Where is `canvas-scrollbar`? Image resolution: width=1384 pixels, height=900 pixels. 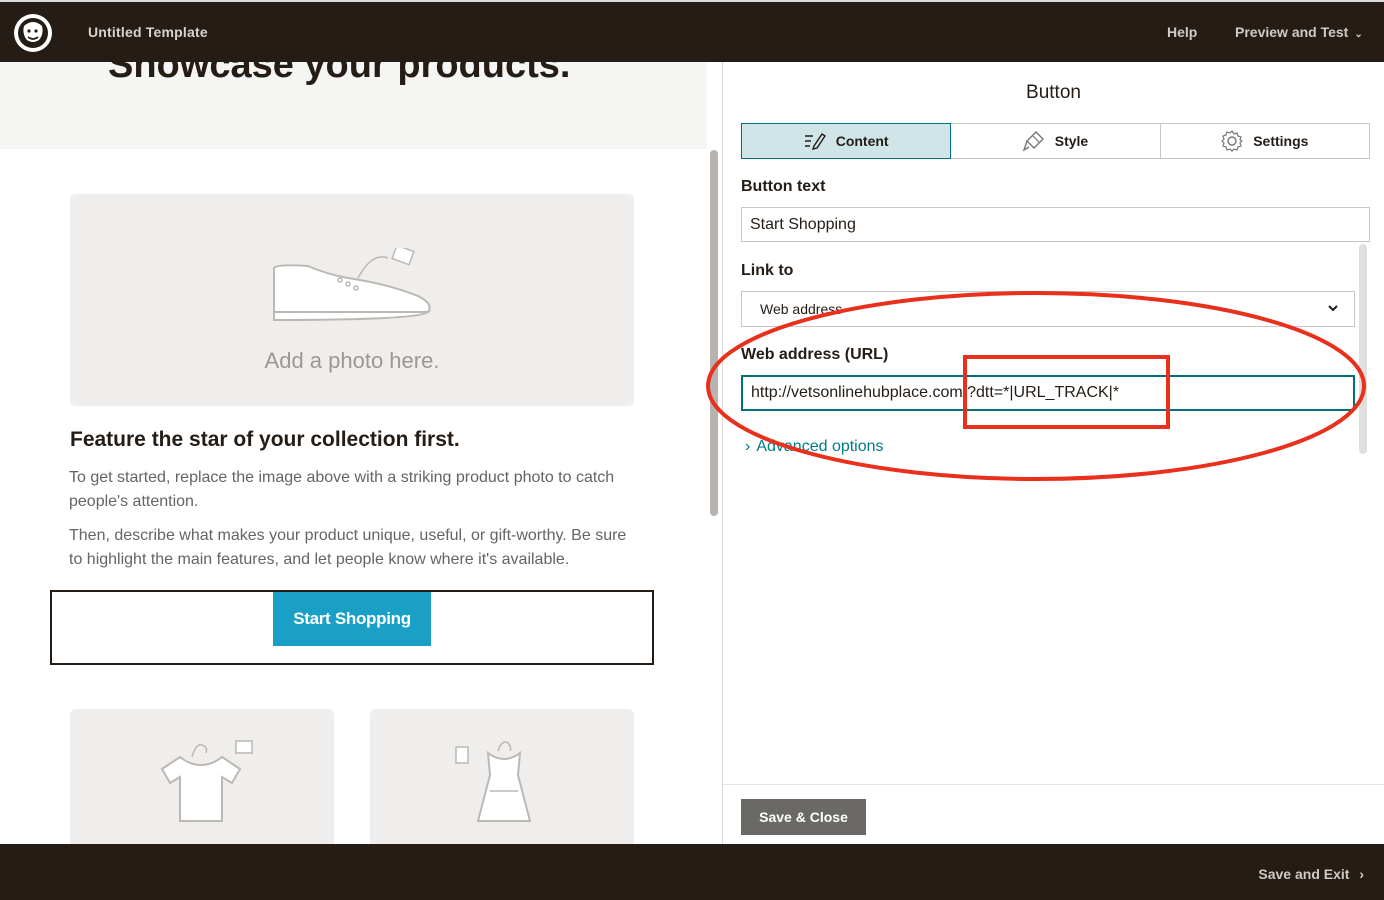 canvas-scrollbar is located at coordinates (714, 333).